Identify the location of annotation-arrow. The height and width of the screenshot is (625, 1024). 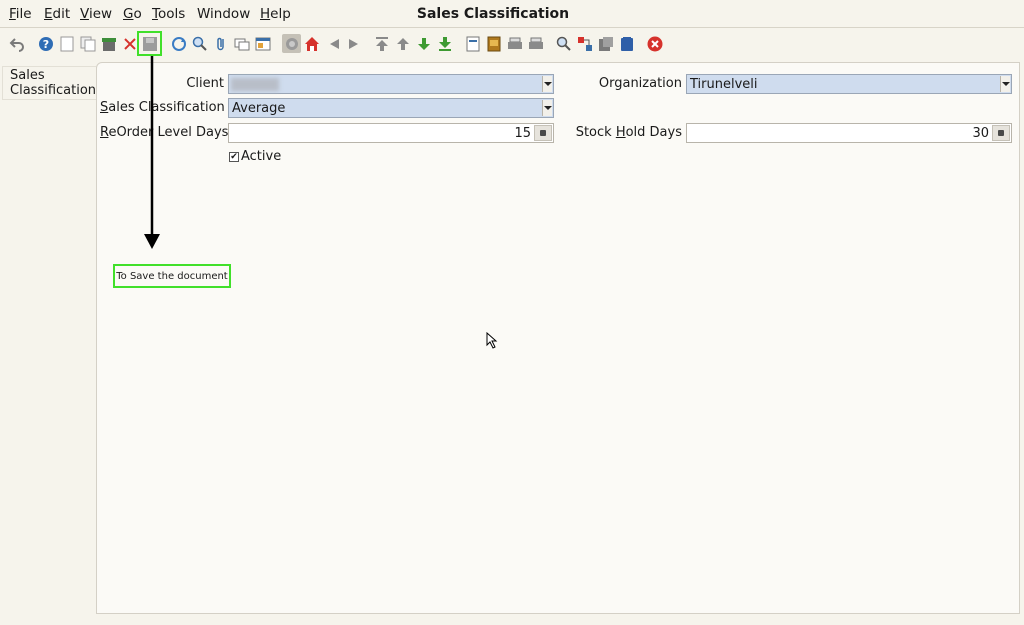
(152, 152).